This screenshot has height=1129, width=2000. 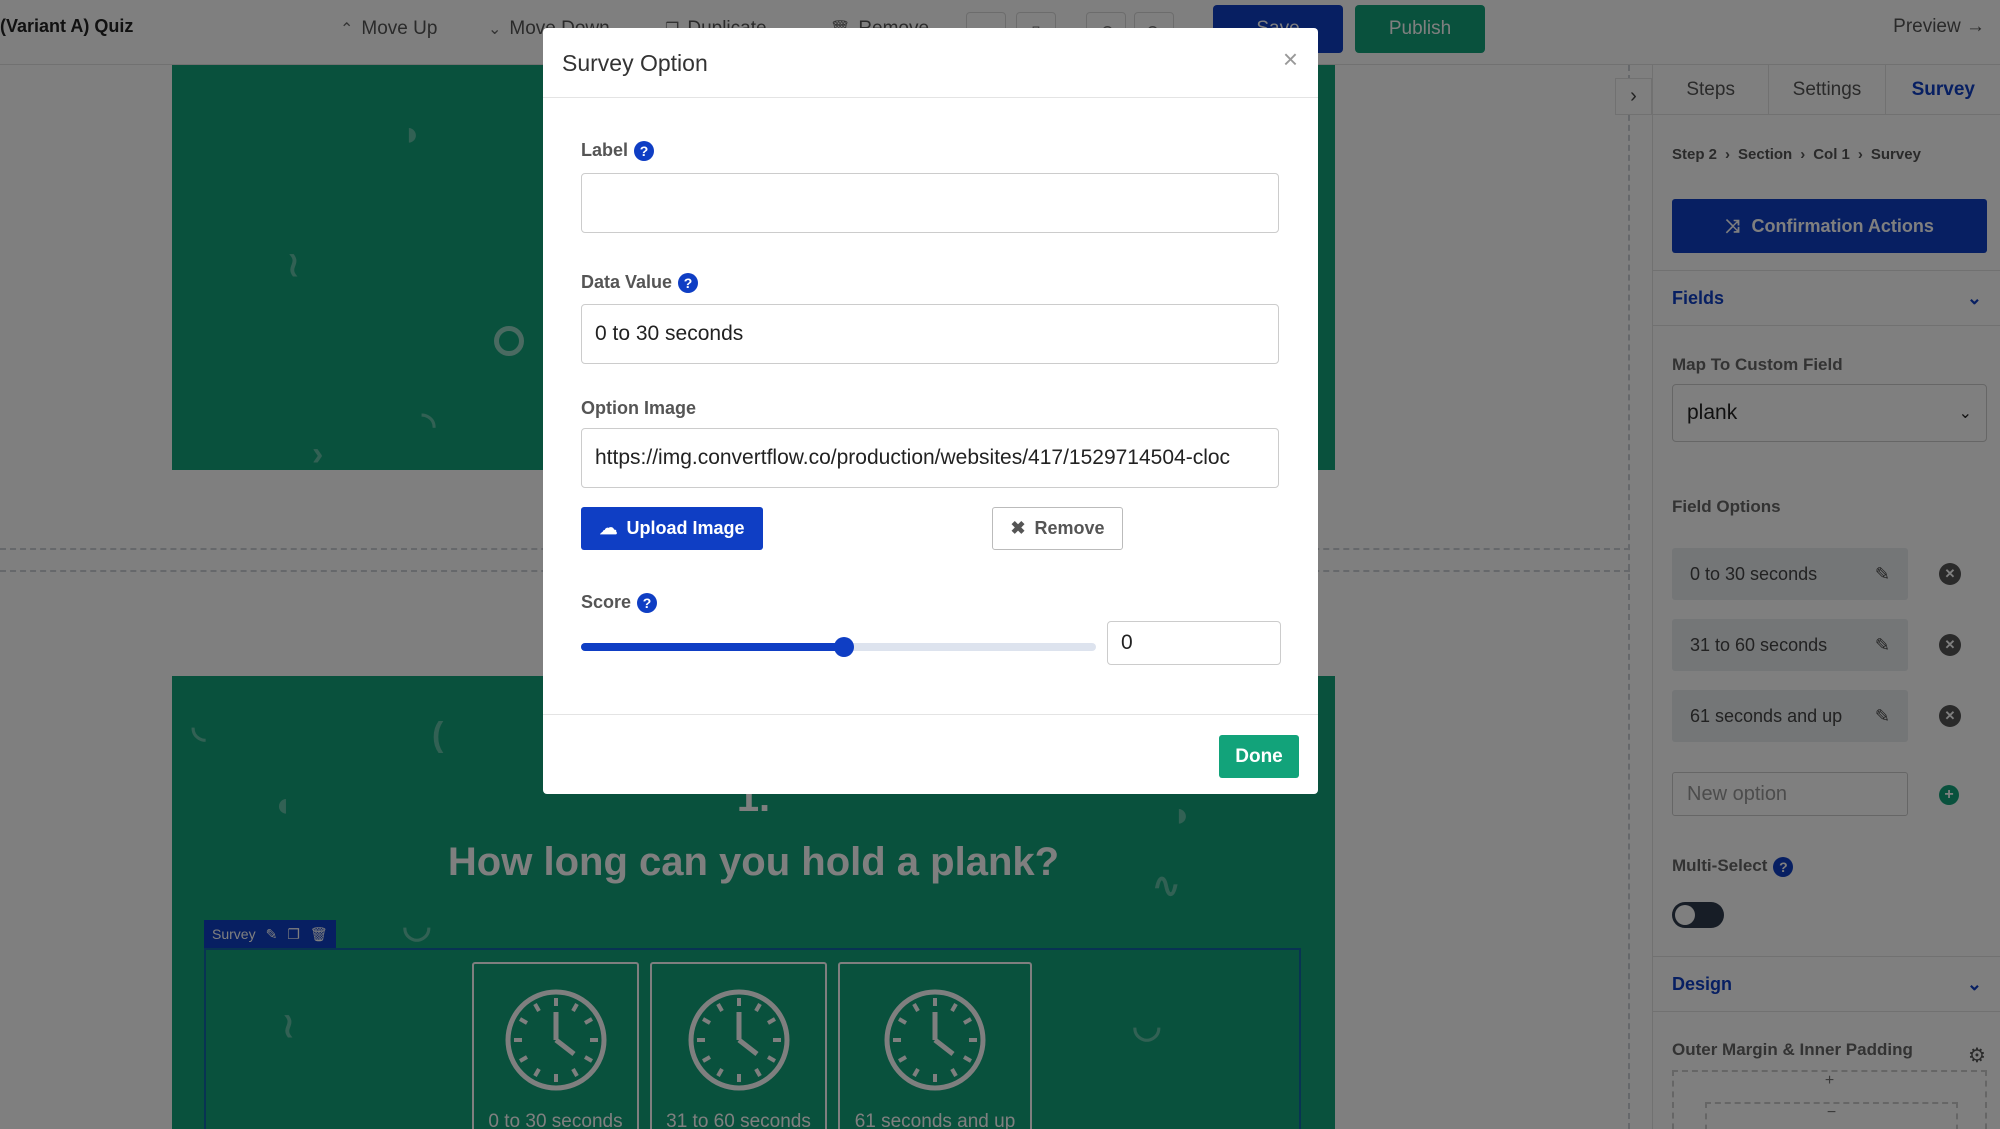 What do you see at coordinates (843, 647) in the screenshot?
I see `score-slider-handle` at bounding box center [843, 647].